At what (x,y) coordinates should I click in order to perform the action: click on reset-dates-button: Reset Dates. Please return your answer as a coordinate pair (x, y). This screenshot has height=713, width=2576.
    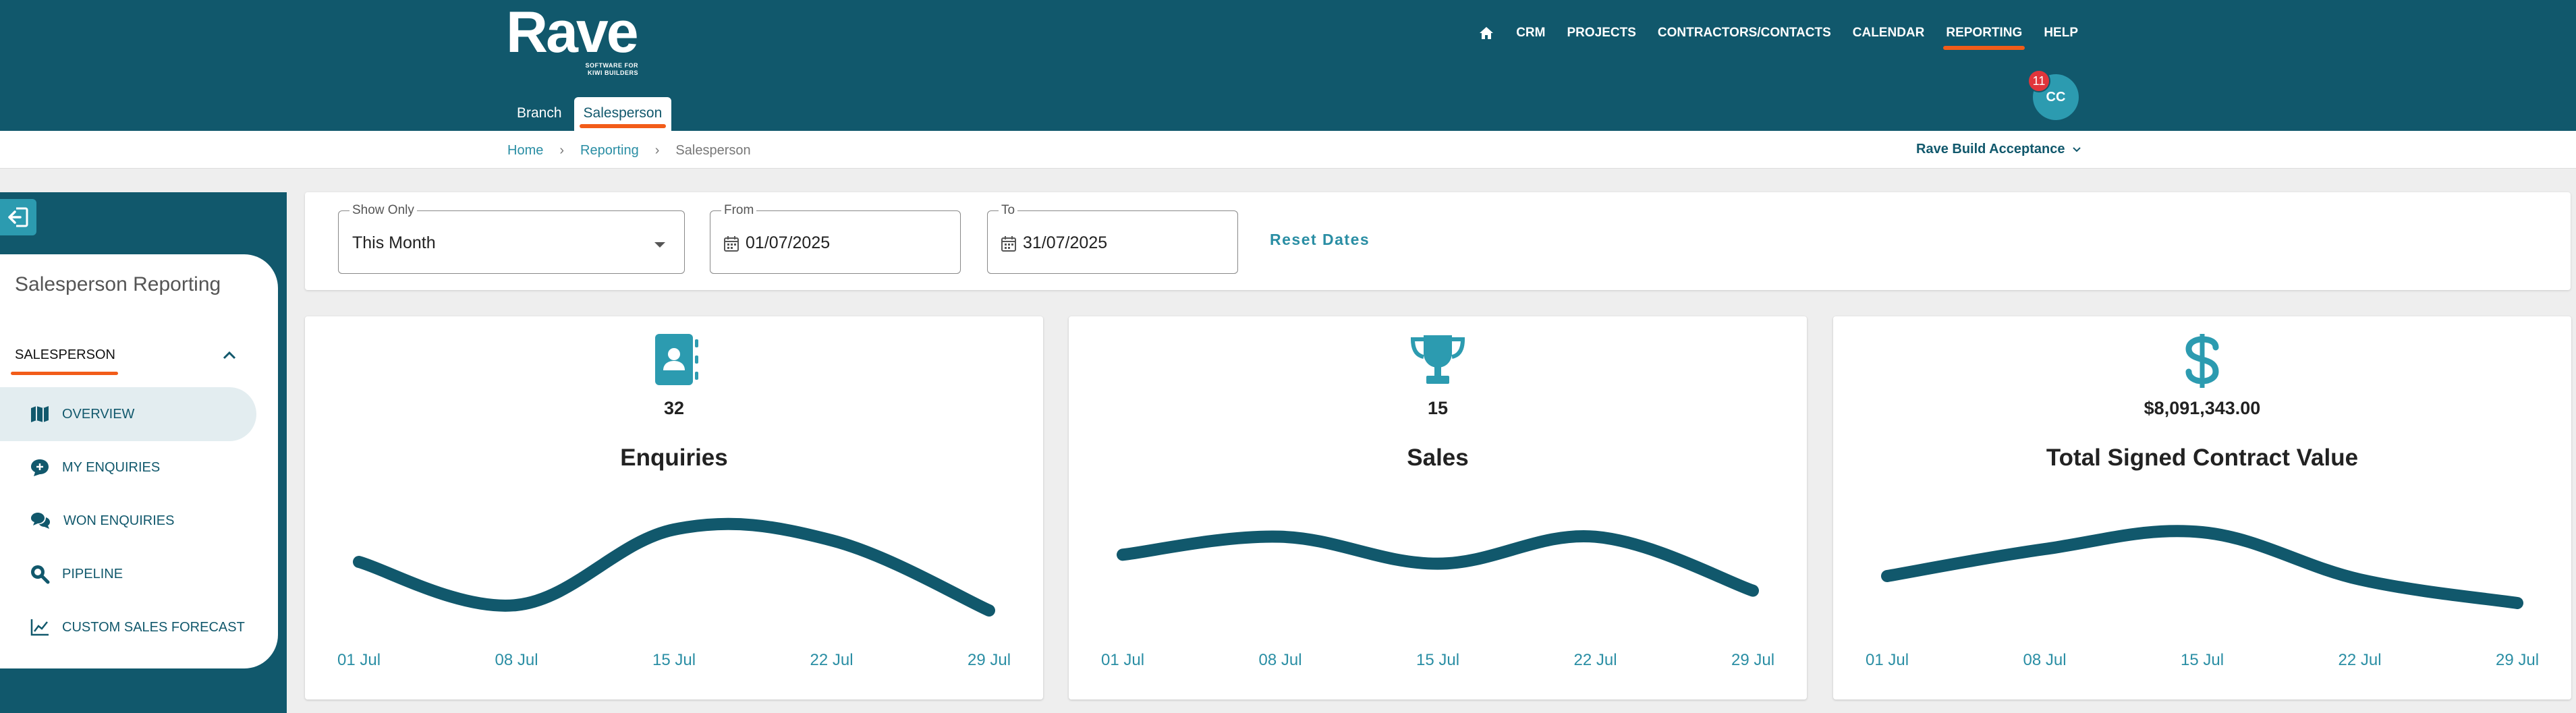
    Looking at the image, I should click on (1320, 240).